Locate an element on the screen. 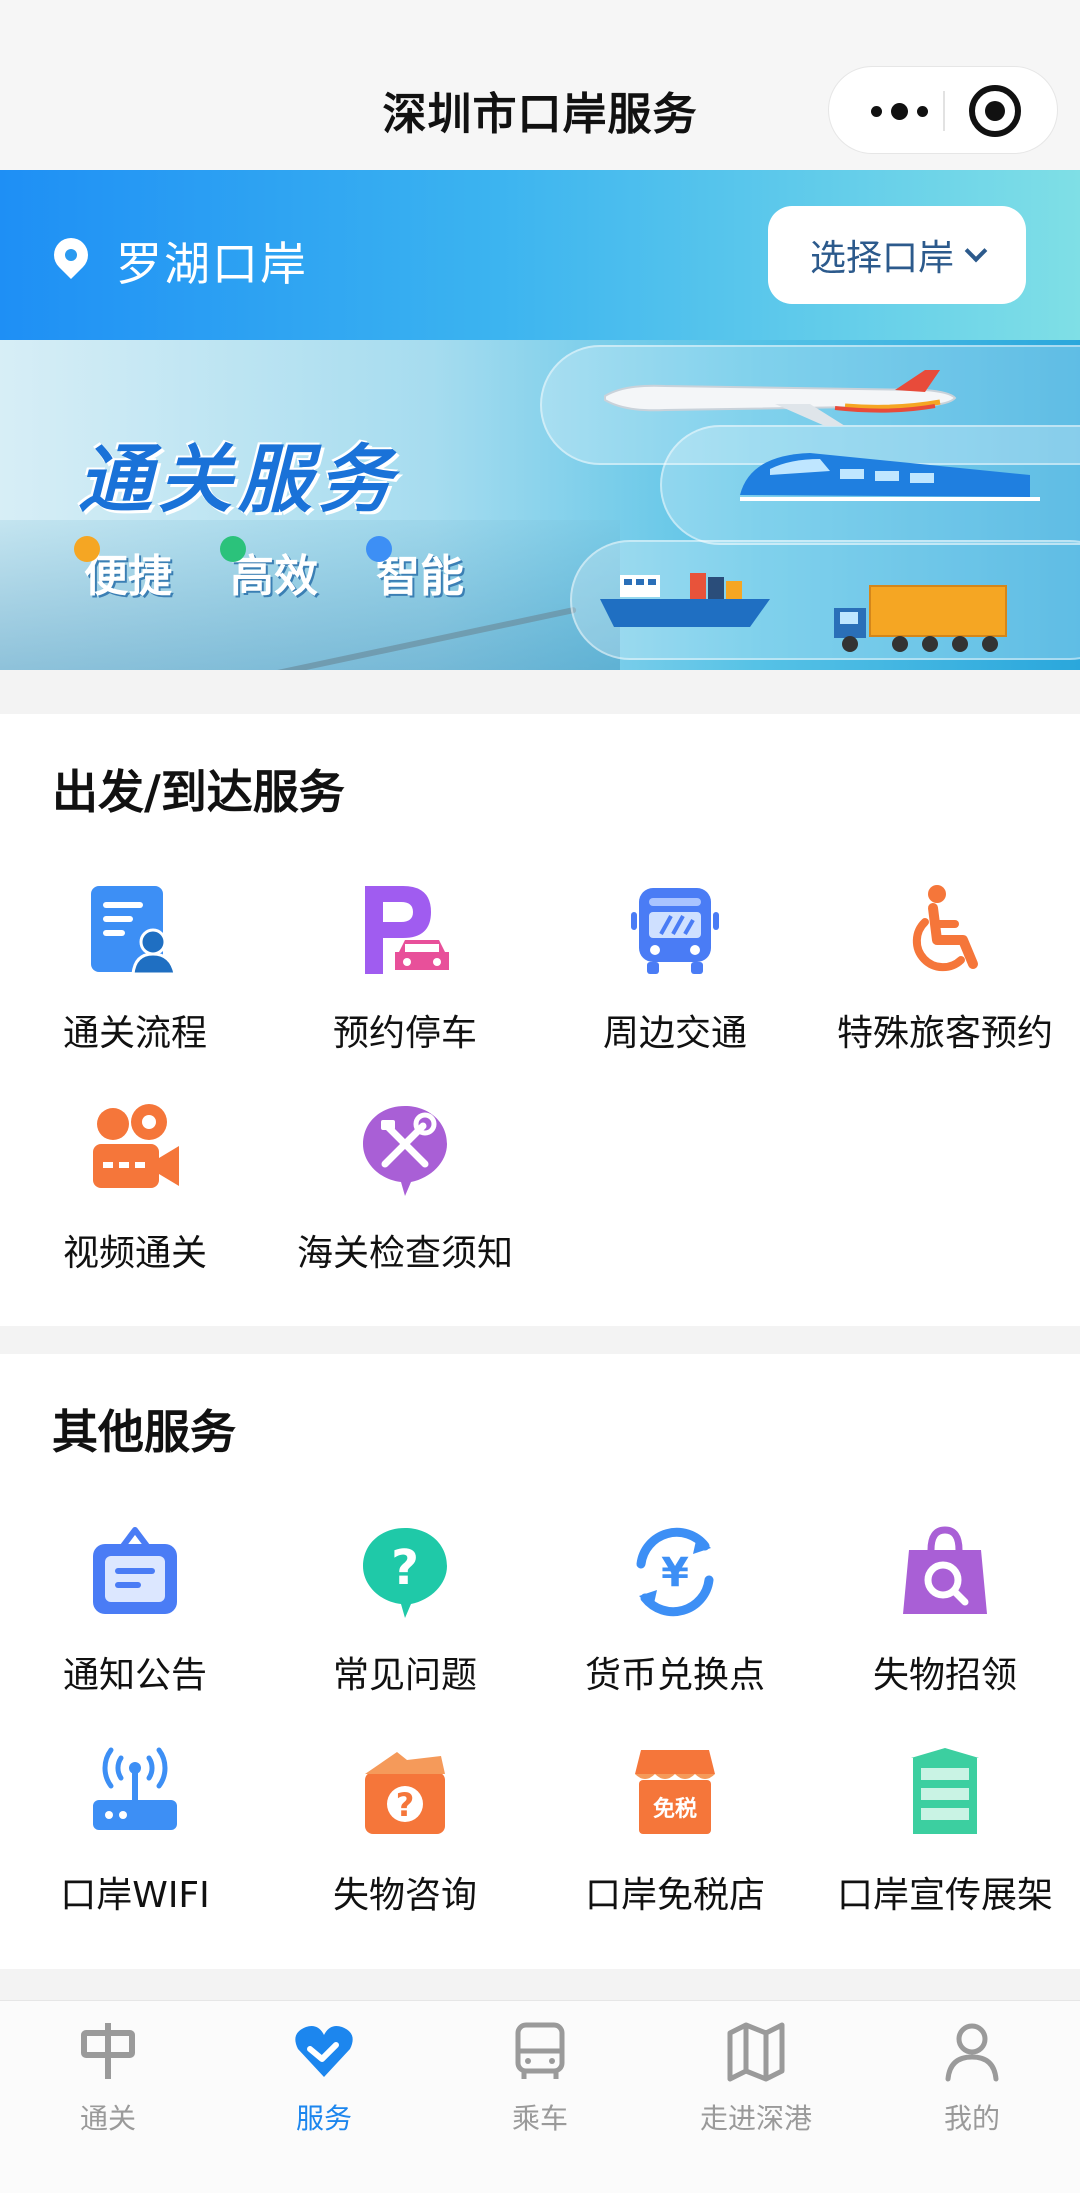 Image resolution: width=1080 pixels, height=2193 pixels. service-display-shelf: 口岸宣传展架 is located at coordinates (945, 1831).